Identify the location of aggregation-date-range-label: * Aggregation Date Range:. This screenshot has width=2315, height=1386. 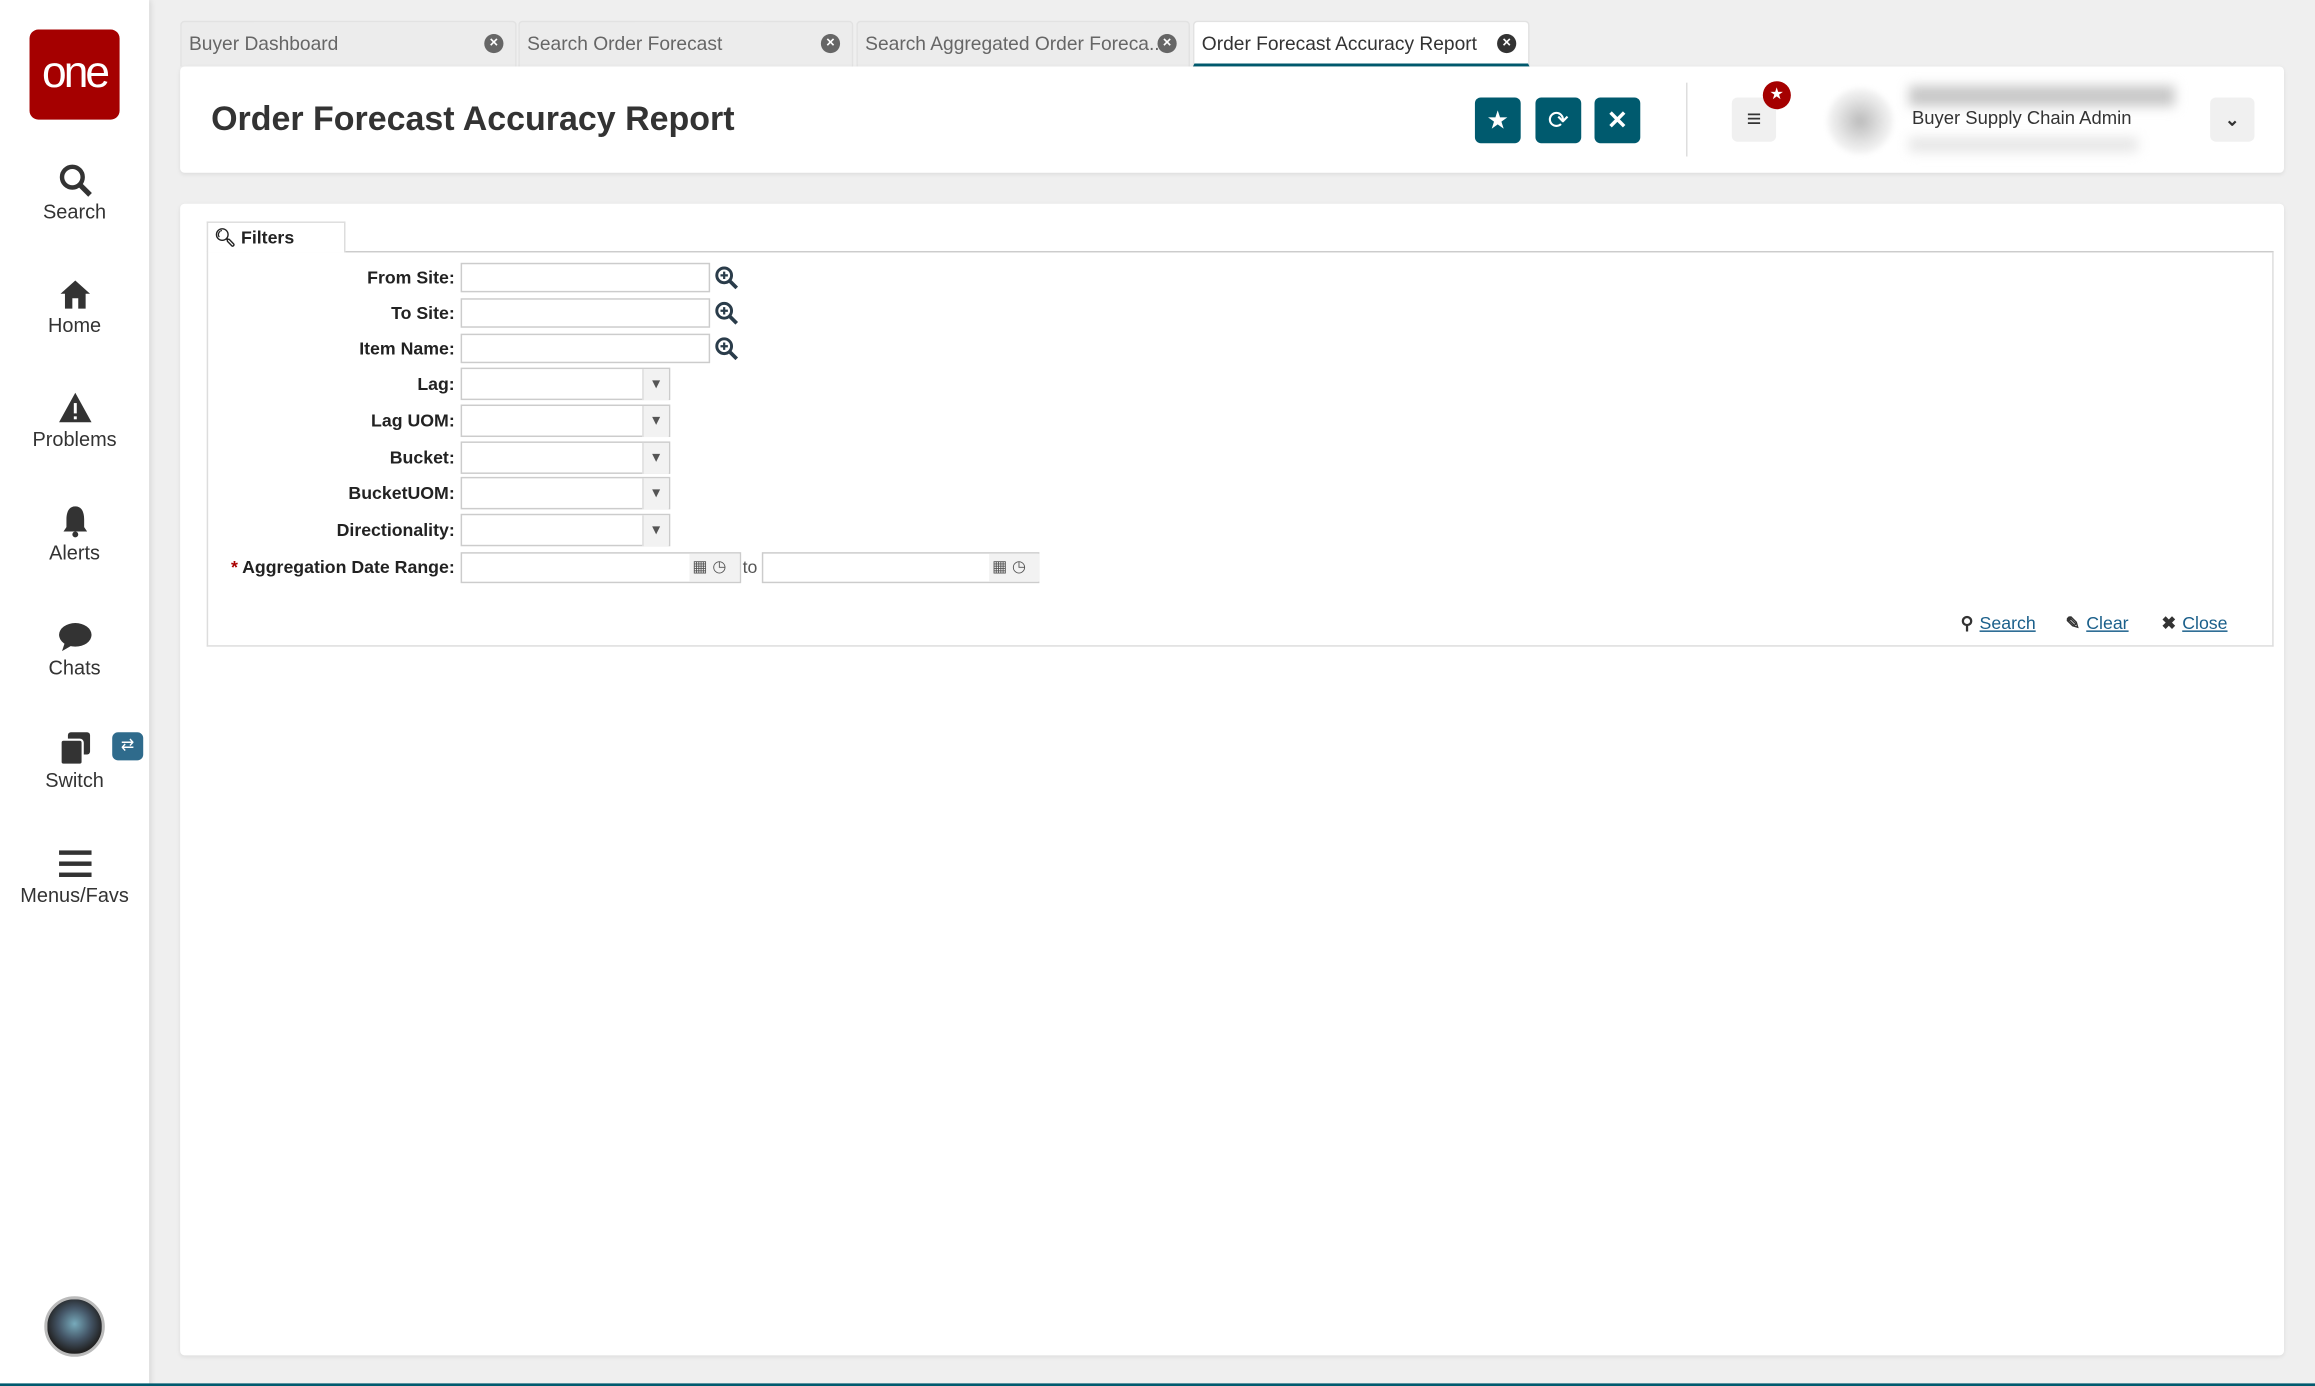
(343, 567).